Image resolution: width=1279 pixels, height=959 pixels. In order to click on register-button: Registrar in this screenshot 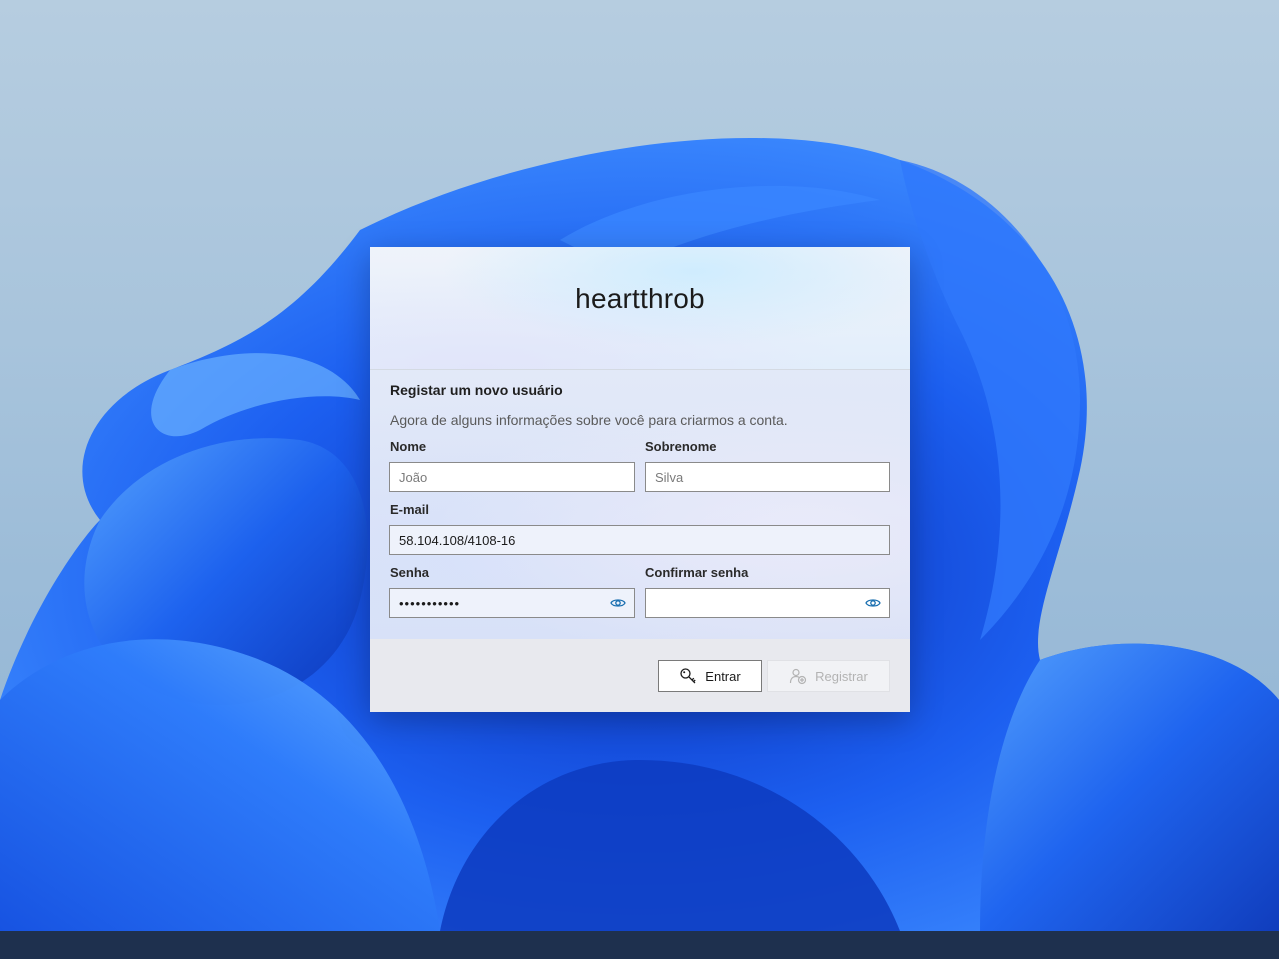, I will do `click(828, 676)`.